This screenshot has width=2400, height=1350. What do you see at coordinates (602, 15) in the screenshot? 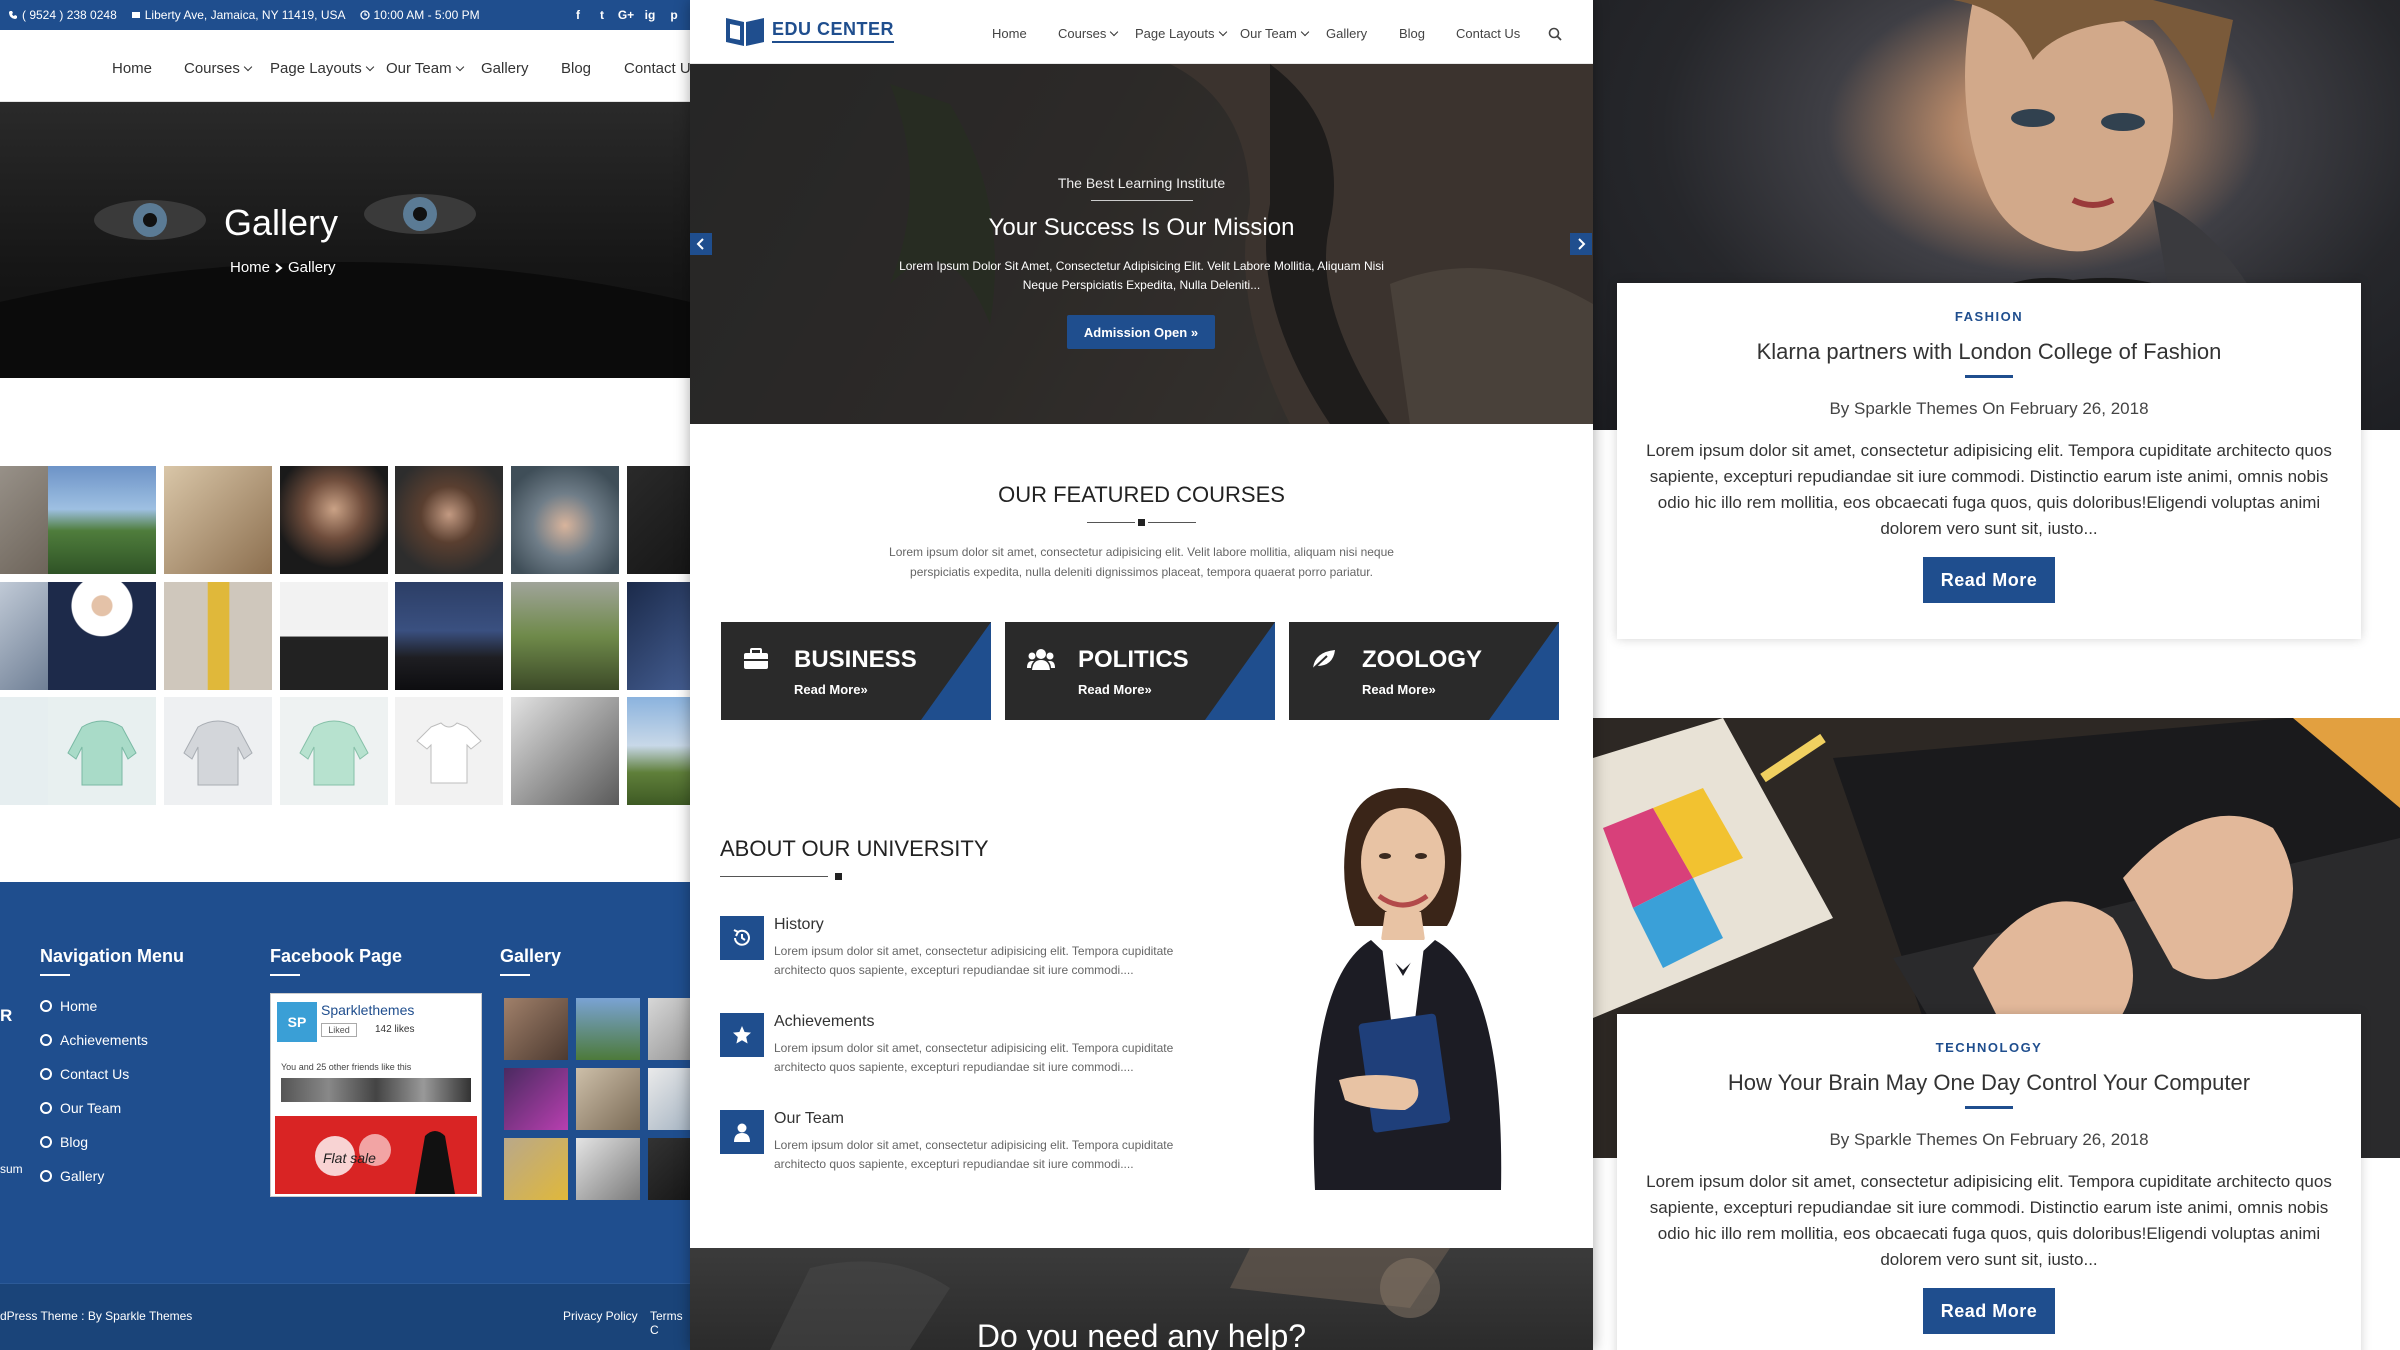
I see `twitter-icon: t` at bounding box center [602, 15].